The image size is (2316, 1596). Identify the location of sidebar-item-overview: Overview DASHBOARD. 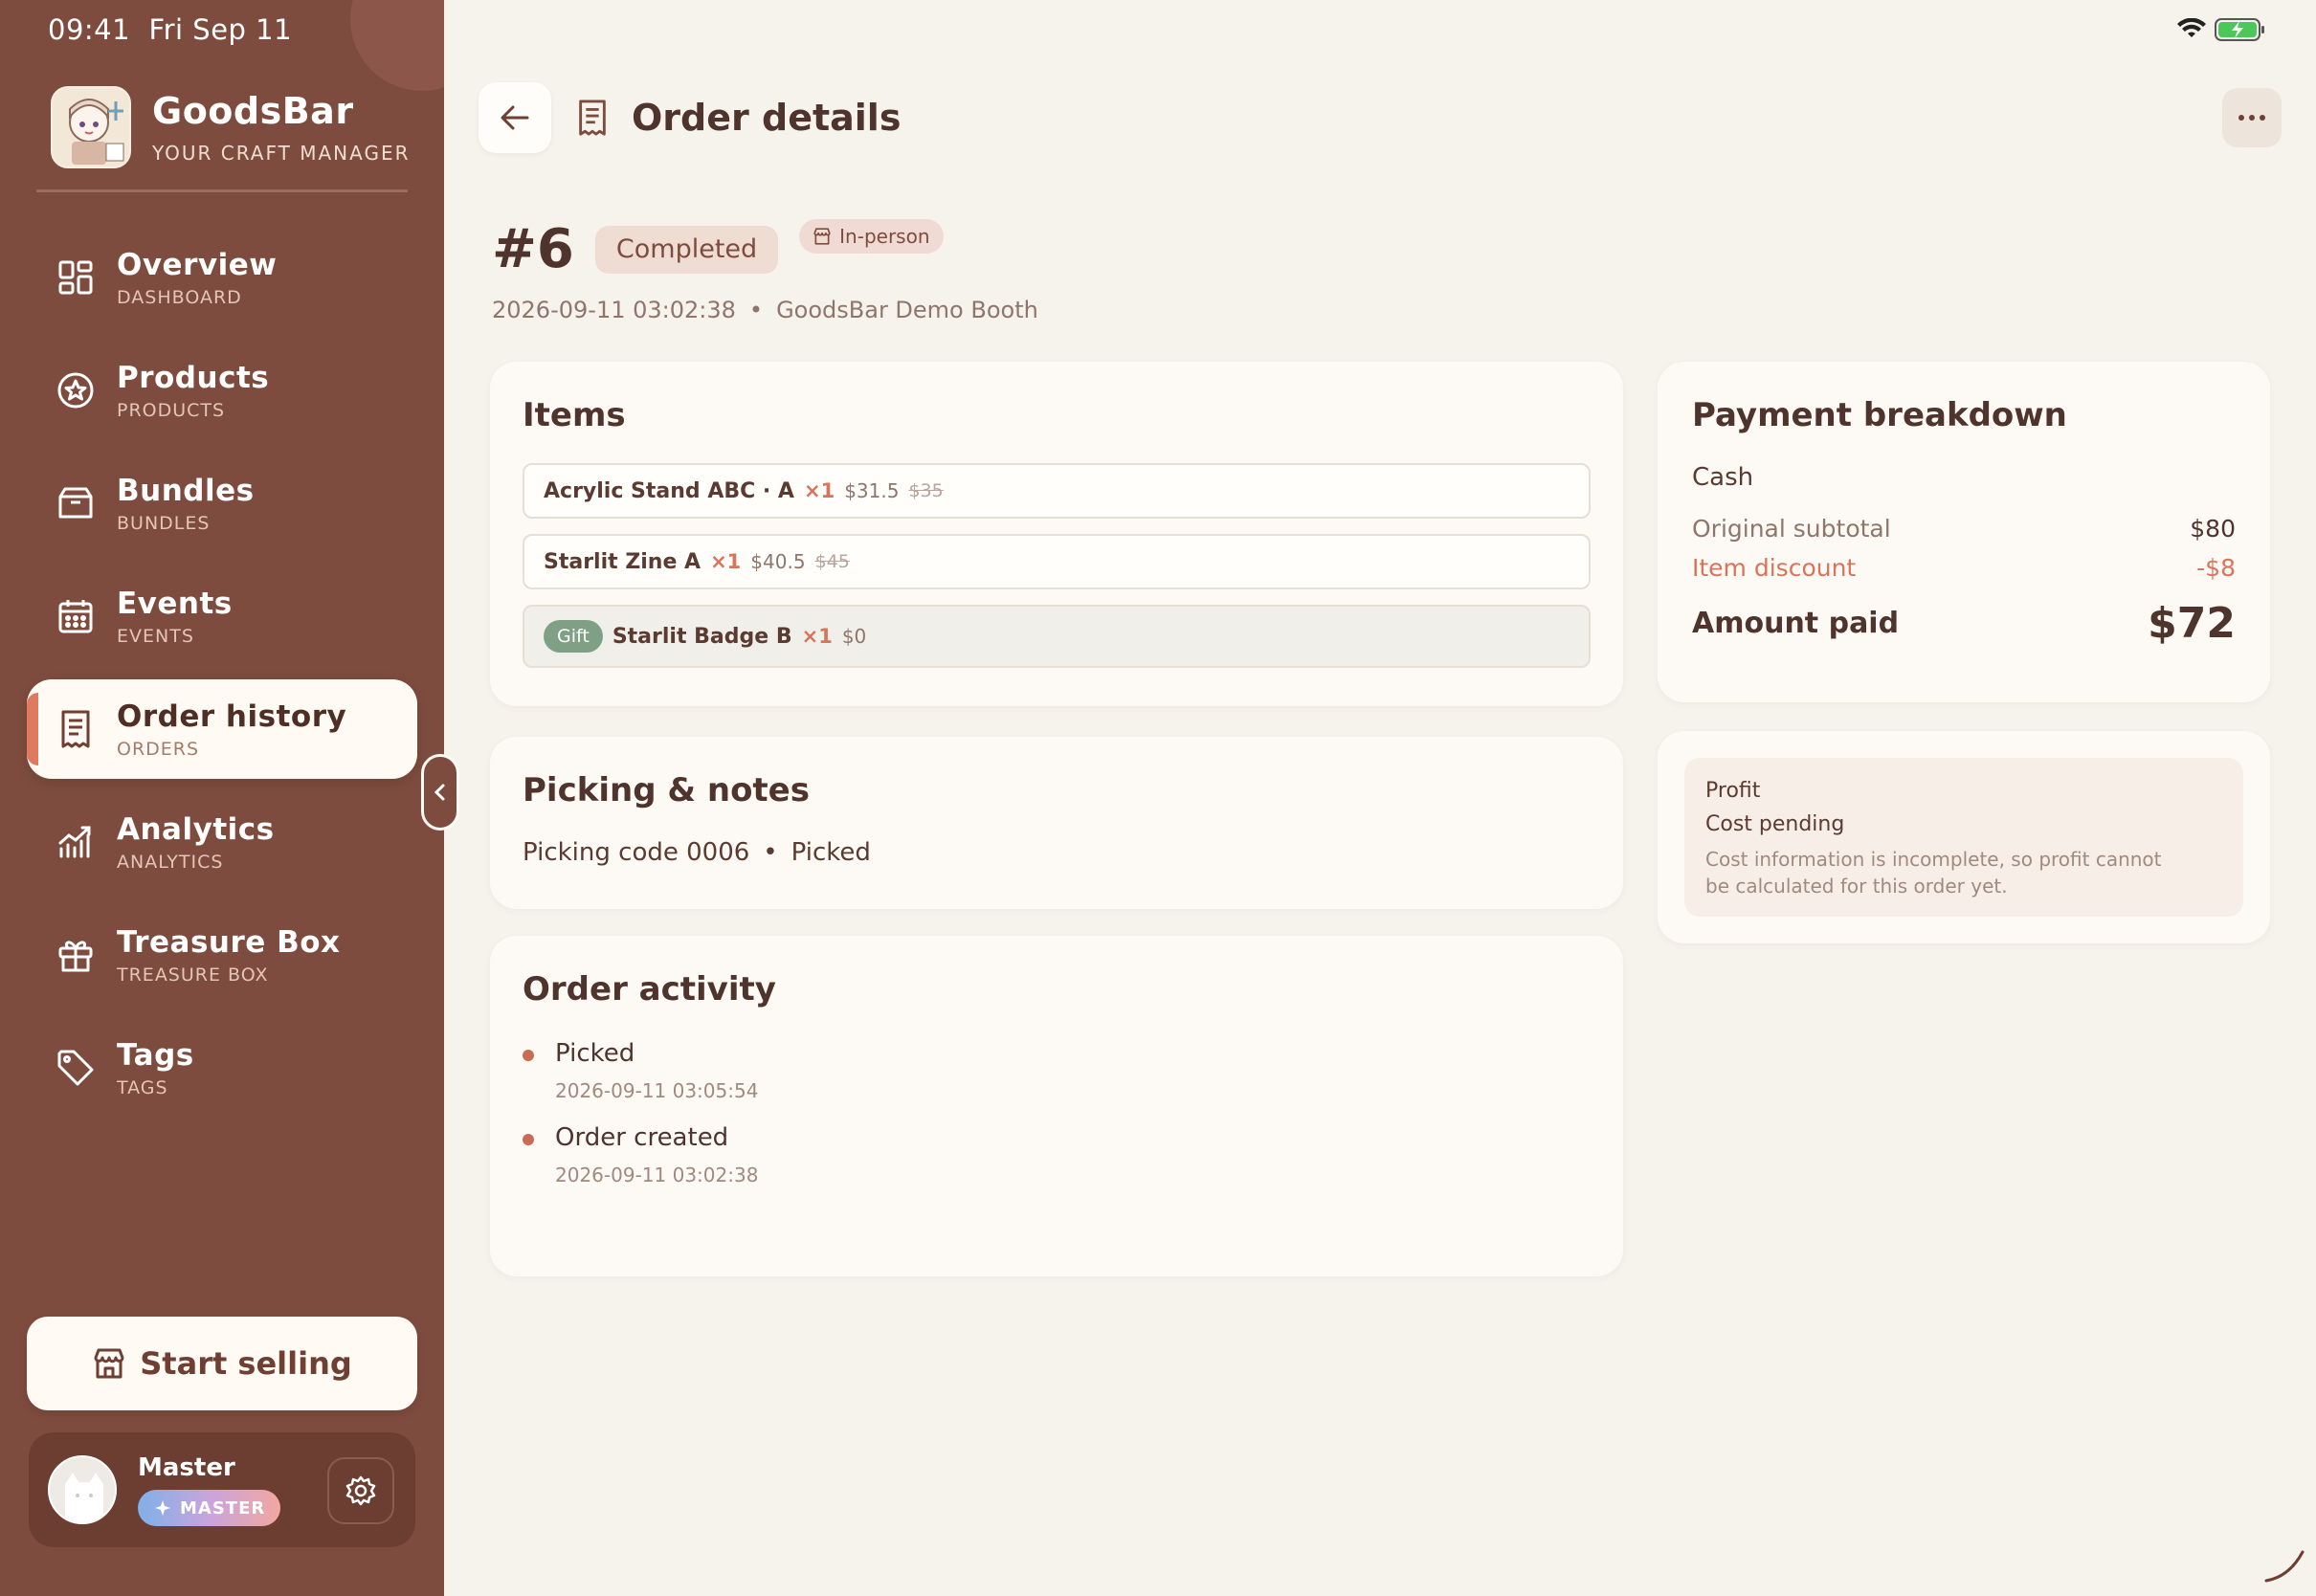
(222, 277).